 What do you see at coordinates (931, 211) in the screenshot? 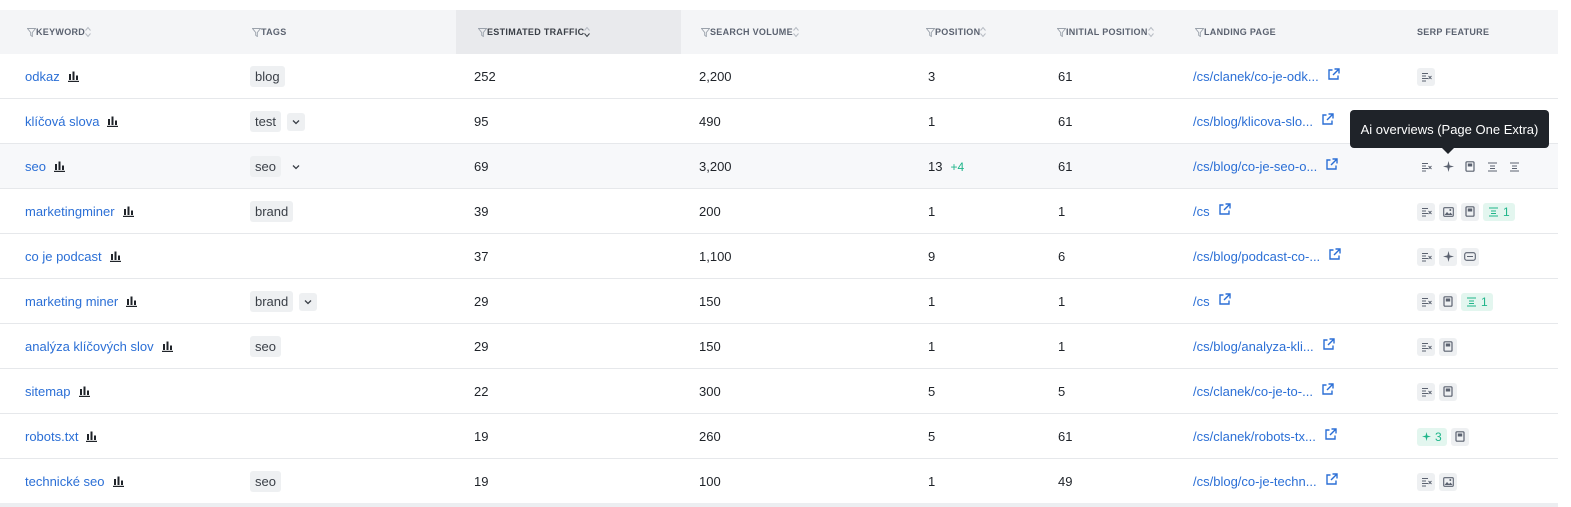
I see `position-cell: 1` at bounding box center [931, 211].